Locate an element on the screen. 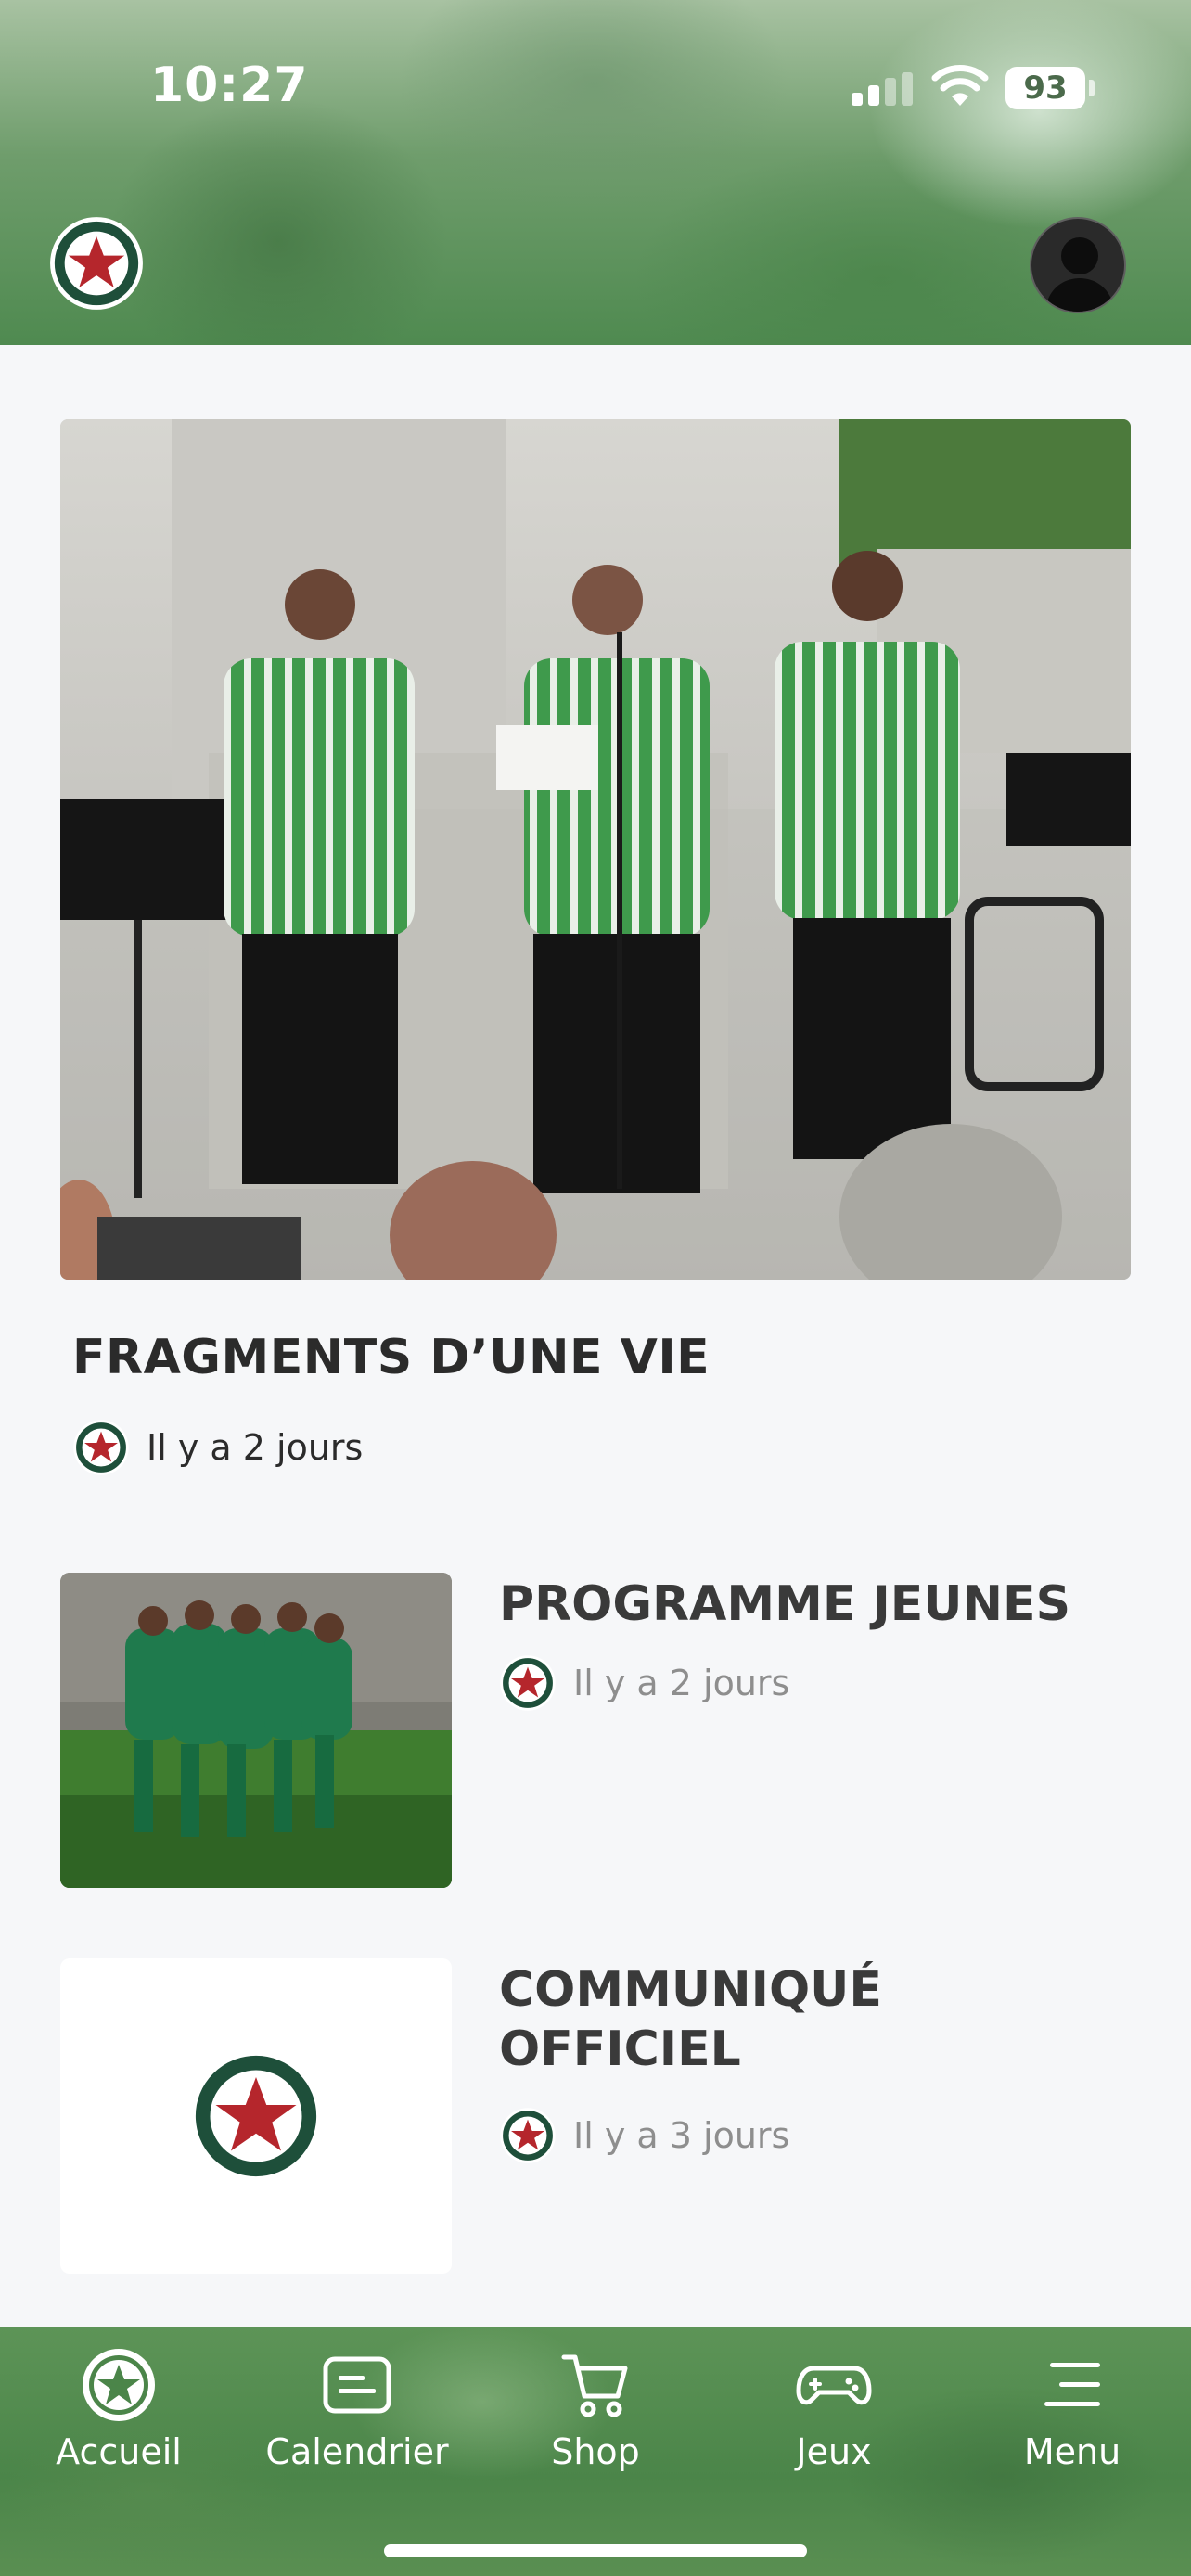  bottom-tab-bar: Accueil Calendrier Shop Jeux Menu is located at coordinates (595, 2451).